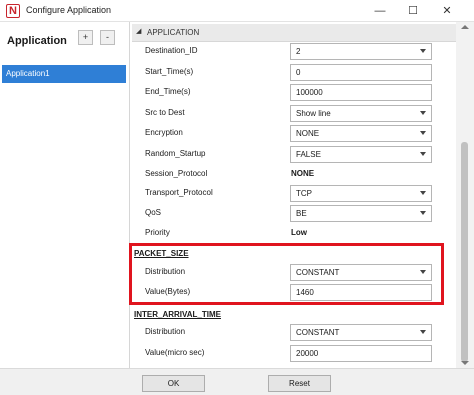  I want to click on encryption-label: Encryption, so click(164, 132).